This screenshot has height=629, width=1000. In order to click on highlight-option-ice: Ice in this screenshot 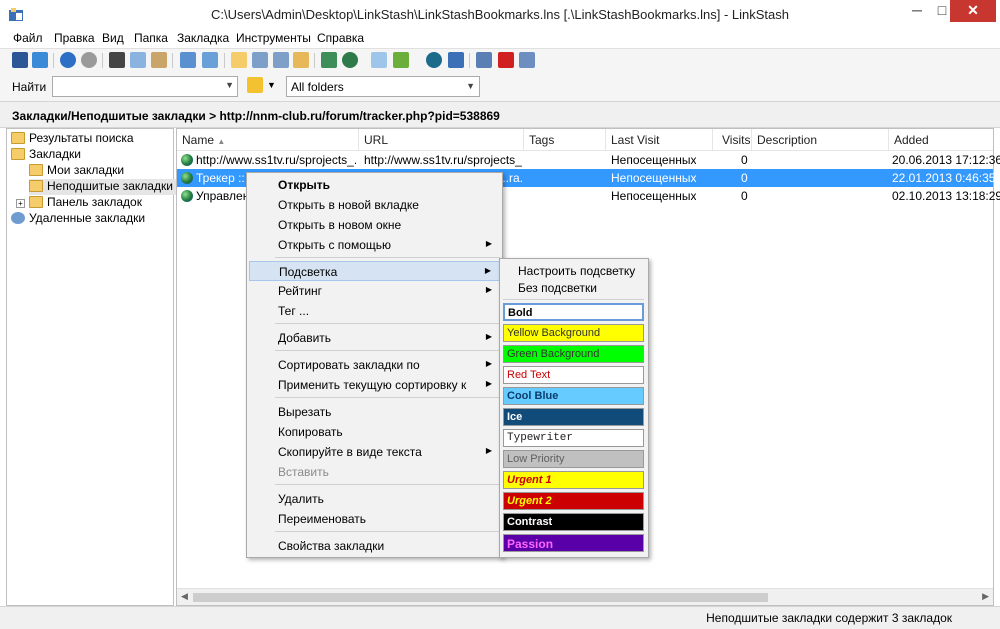, I will do `click(573, 417)`.